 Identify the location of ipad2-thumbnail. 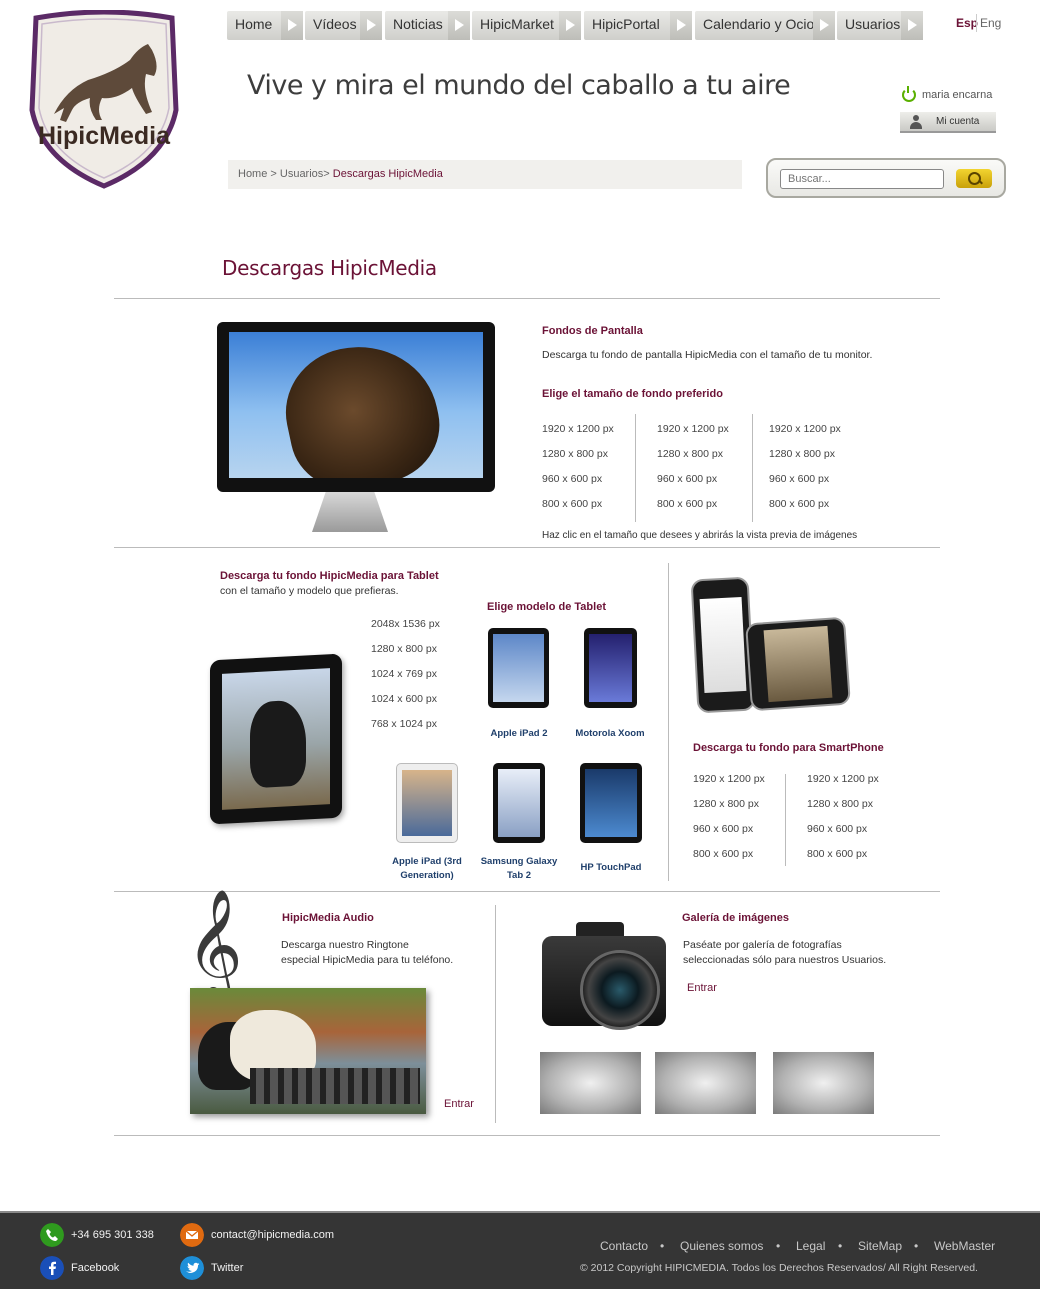
(518, 668).